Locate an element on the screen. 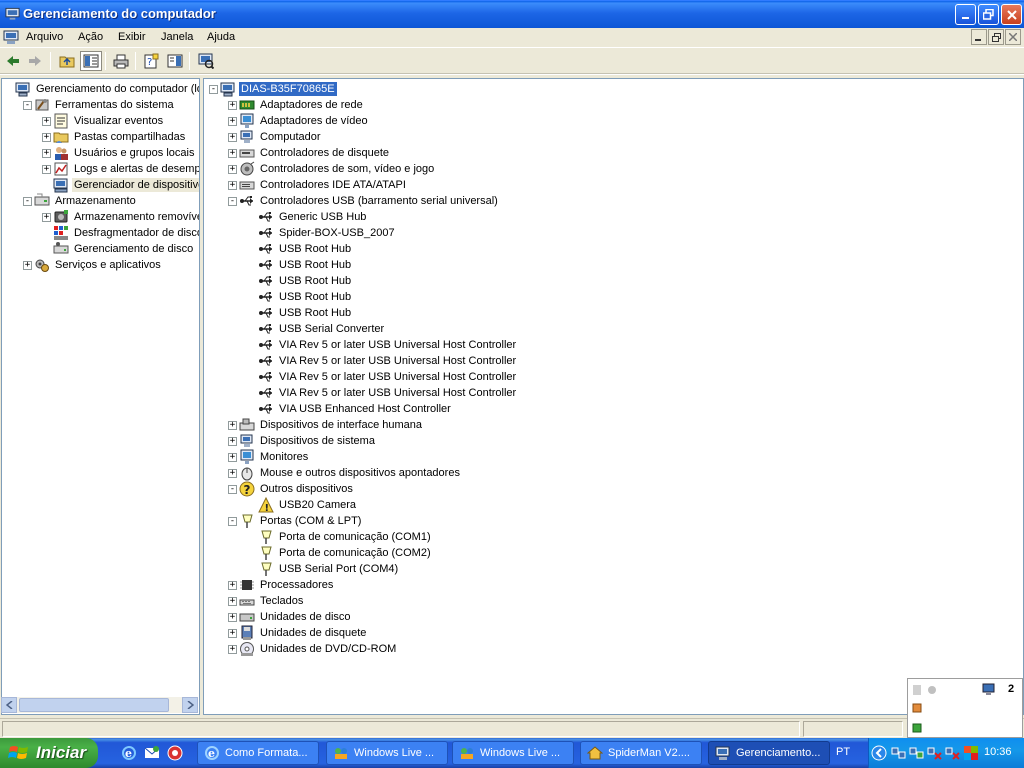 The image size is (1024, 768). up-one-level-button is located at coordinates (67, 61).